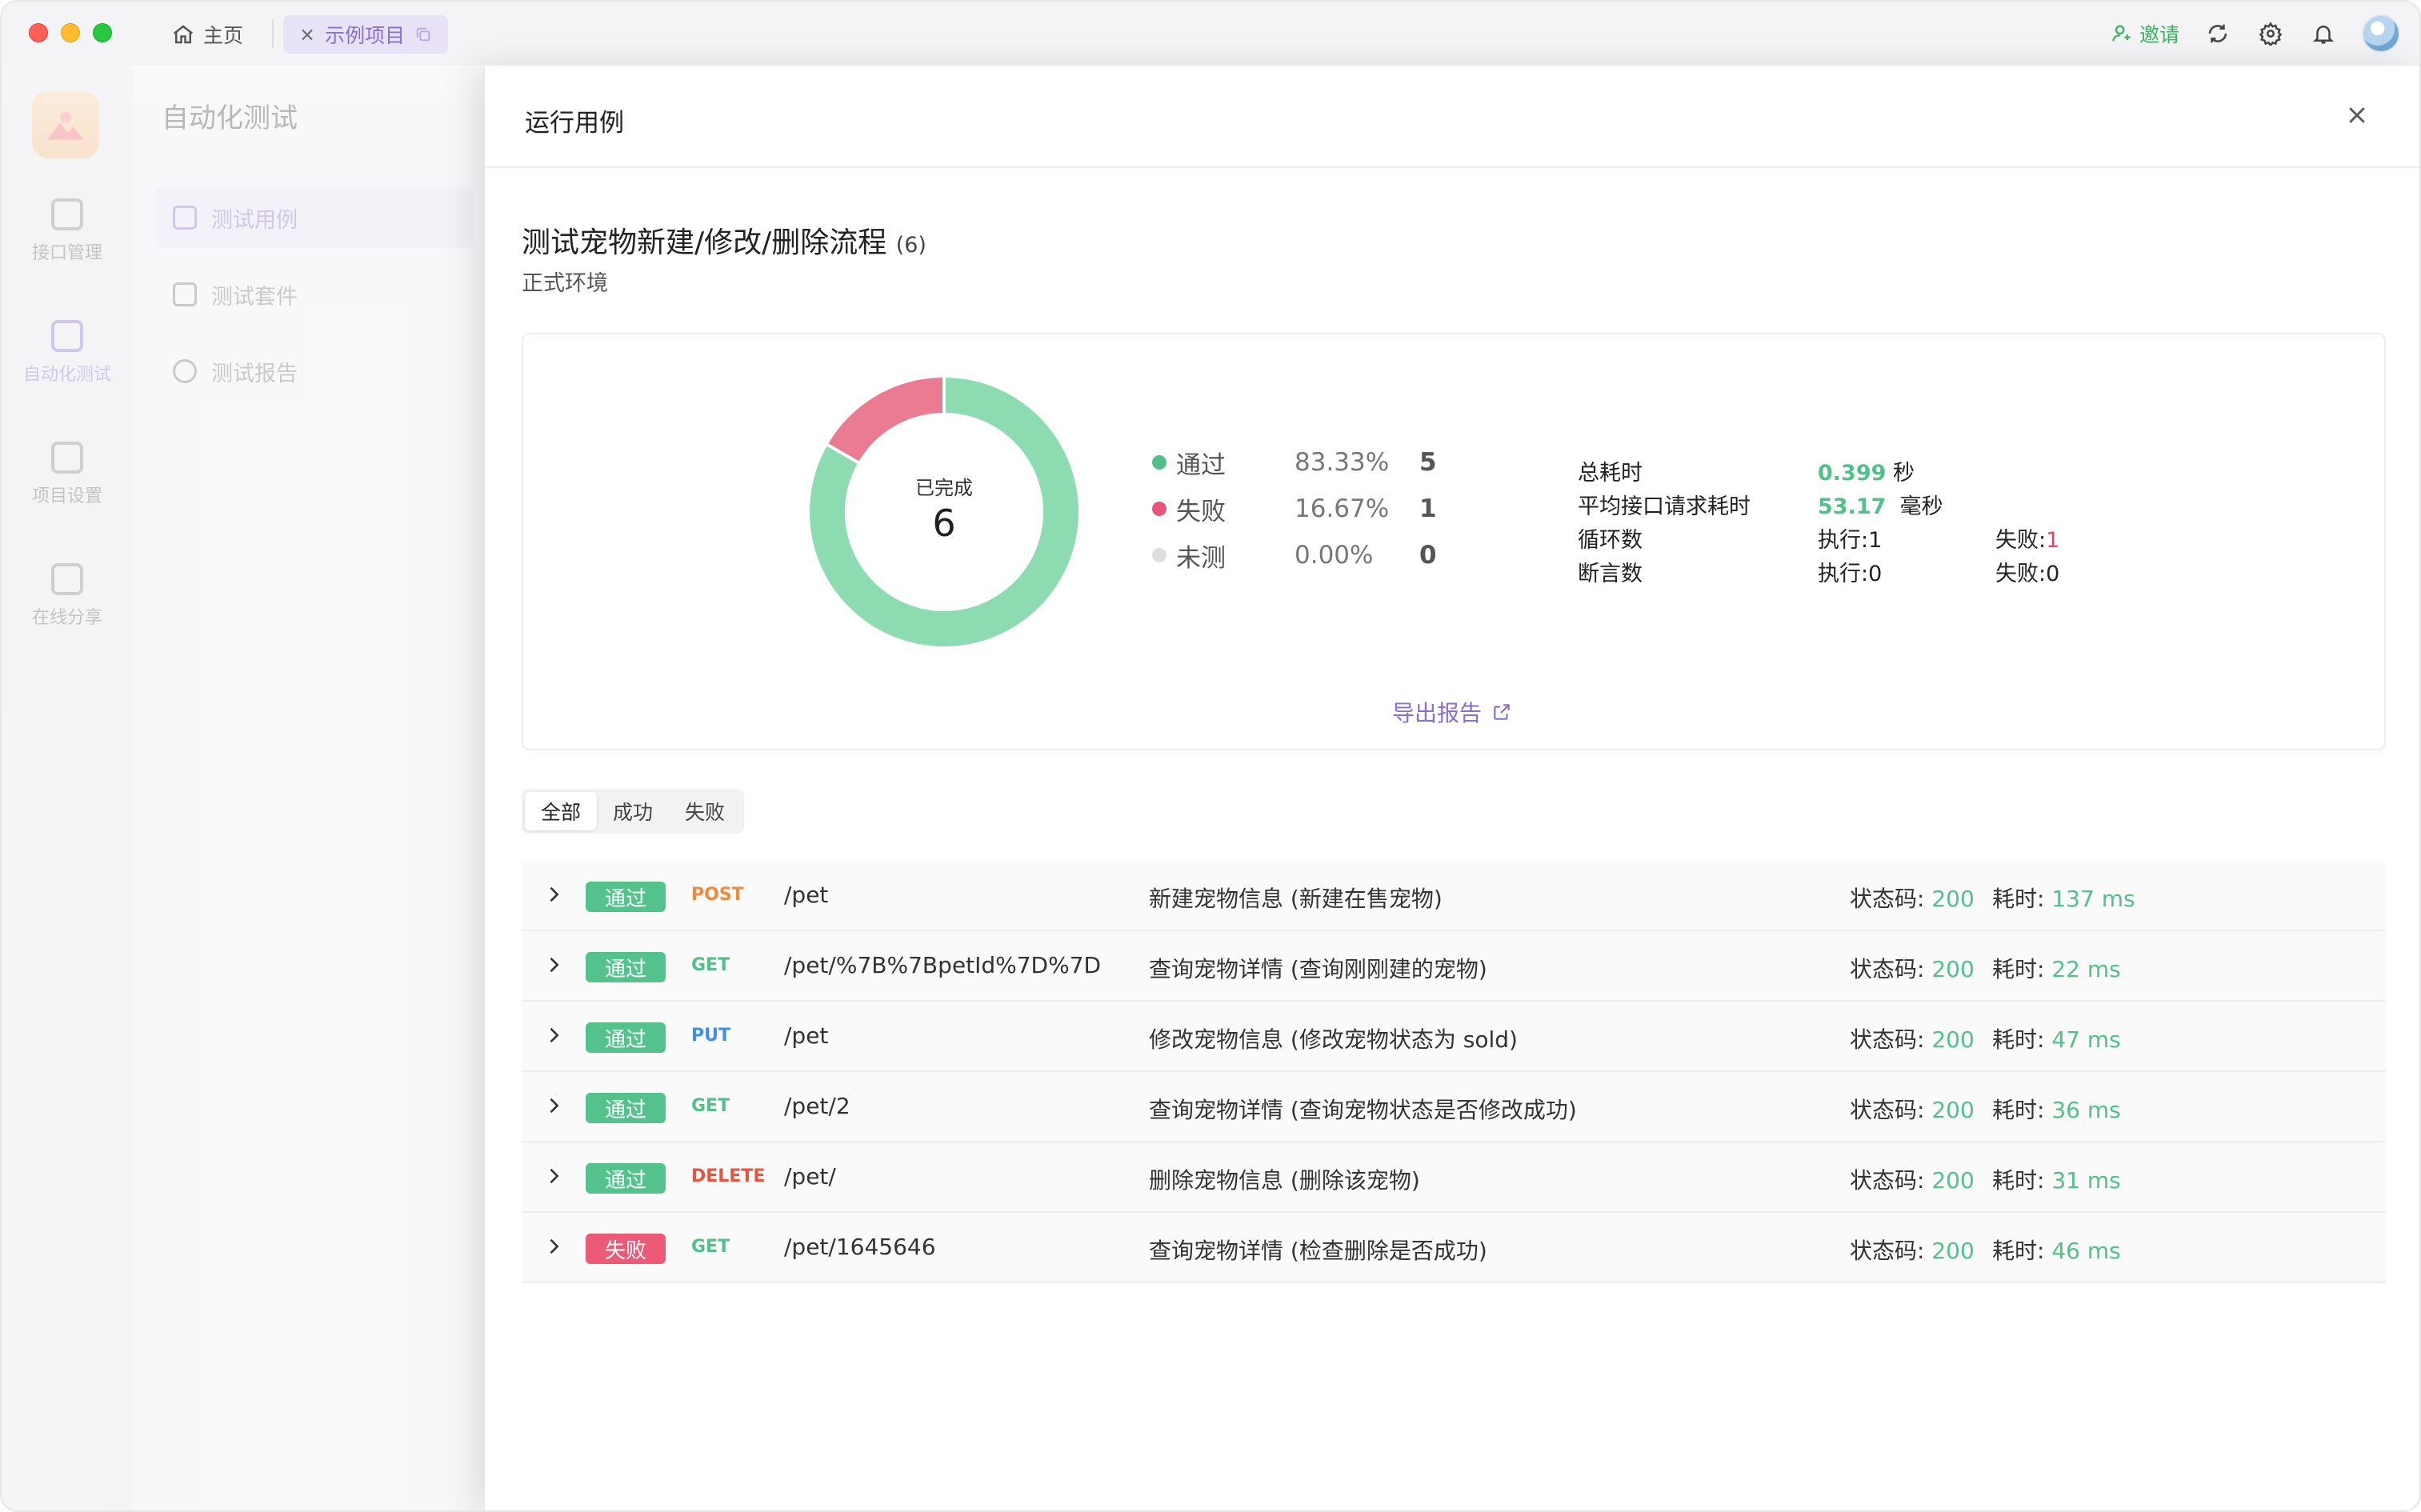  Describe the element at coordinates (2323, 33) in the screenshot. I see `notifications-button` at that location.